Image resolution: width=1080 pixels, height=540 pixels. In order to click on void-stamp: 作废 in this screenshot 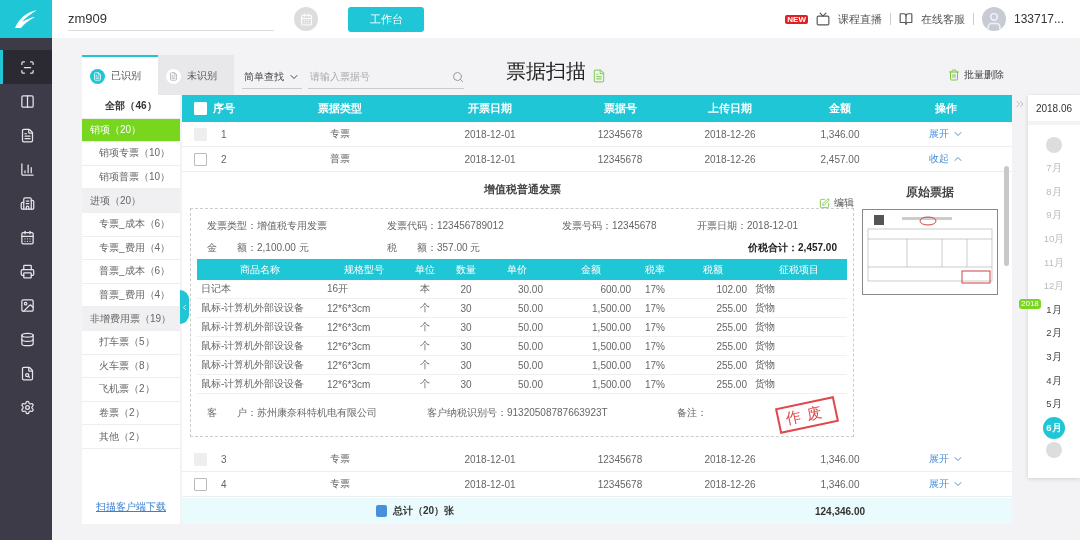, I will do `click(807, 415)`.